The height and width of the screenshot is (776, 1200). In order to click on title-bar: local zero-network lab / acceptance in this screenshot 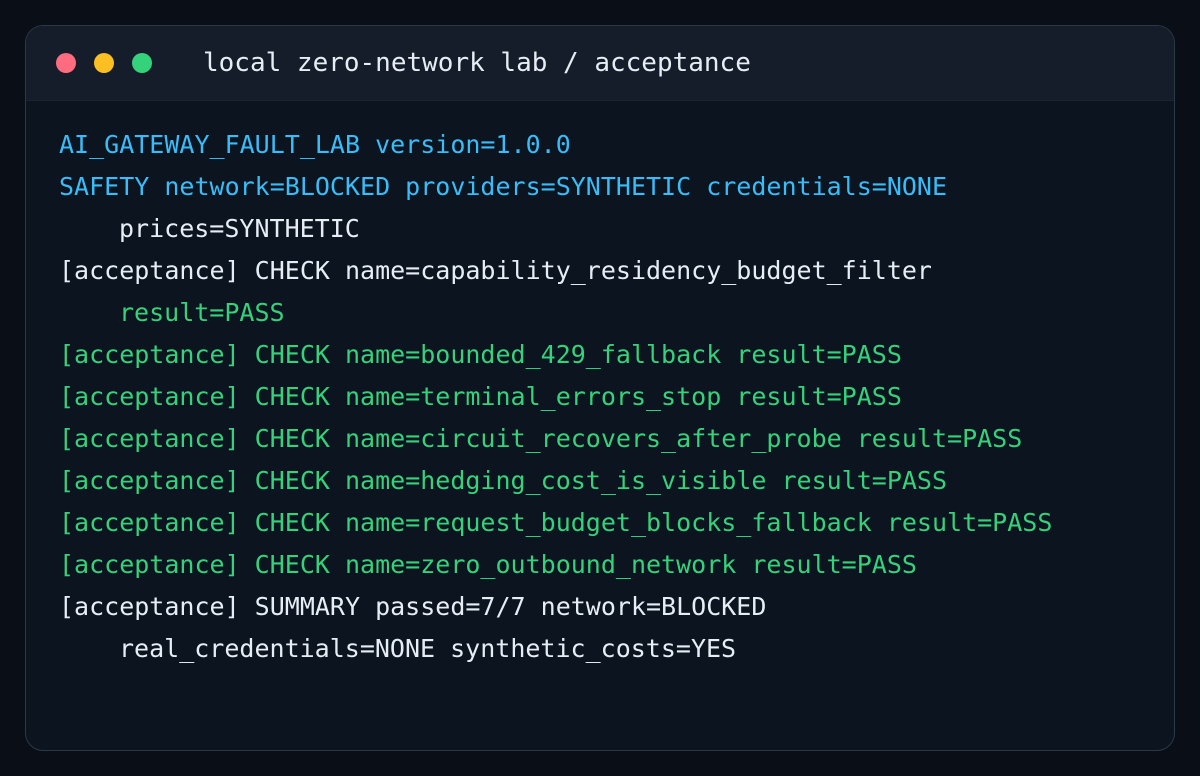, I will do `click(600, 63)`.